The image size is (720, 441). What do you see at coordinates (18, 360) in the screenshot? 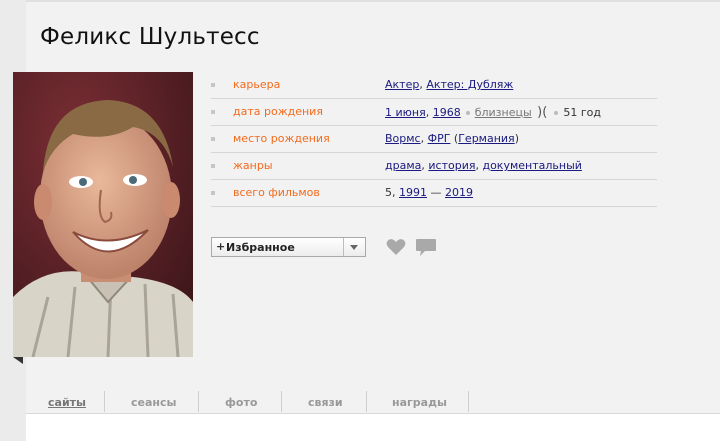
I see `photo-fold-corner` at bounding box center [18, 360].